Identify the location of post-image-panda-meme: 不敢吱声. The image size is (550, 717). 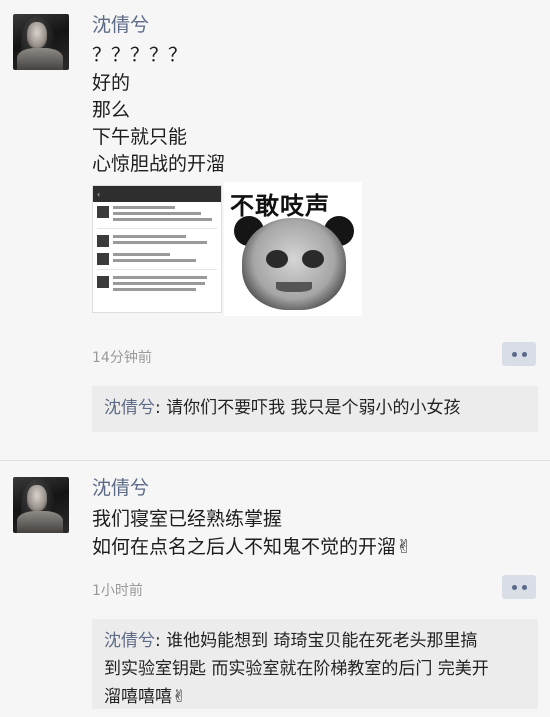
(293, 249).